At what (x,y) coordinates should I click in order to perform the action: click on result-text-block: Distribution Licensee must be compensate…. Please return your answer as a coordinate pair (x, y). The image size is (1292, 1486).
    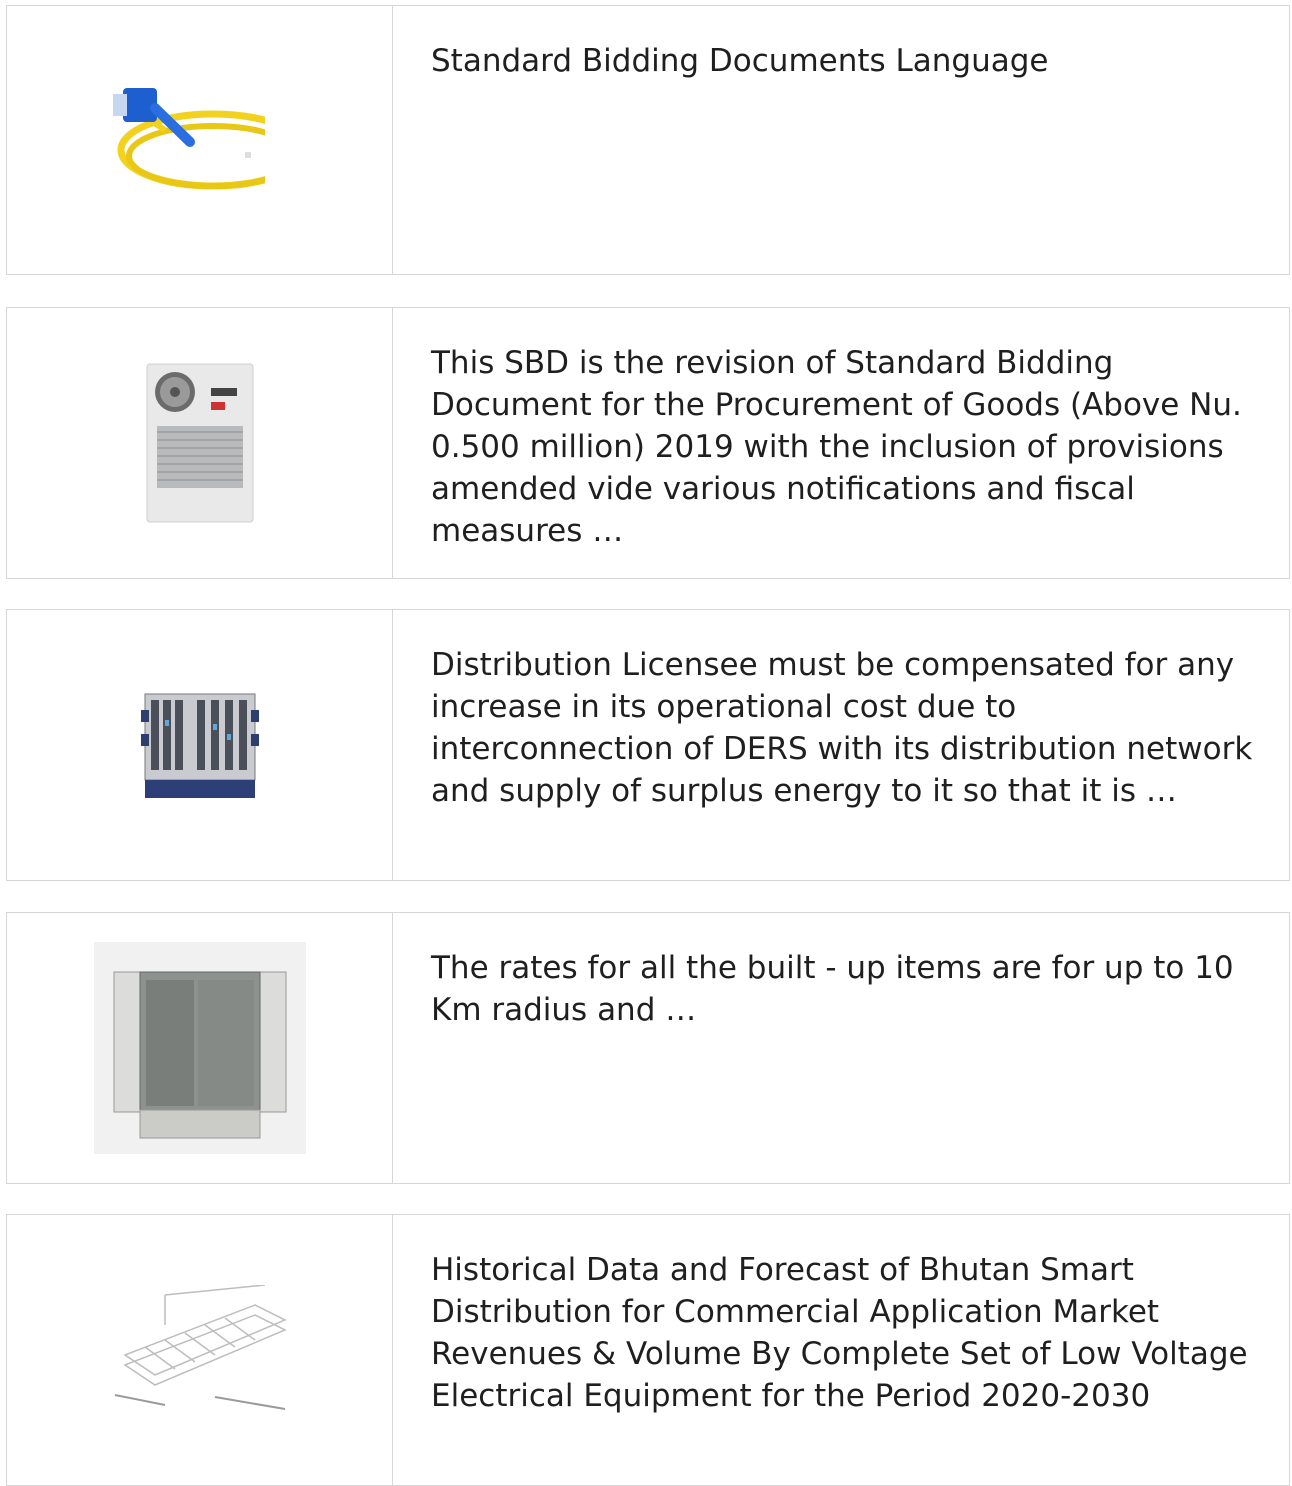
    Looking at the image, I should click on (841, 745).